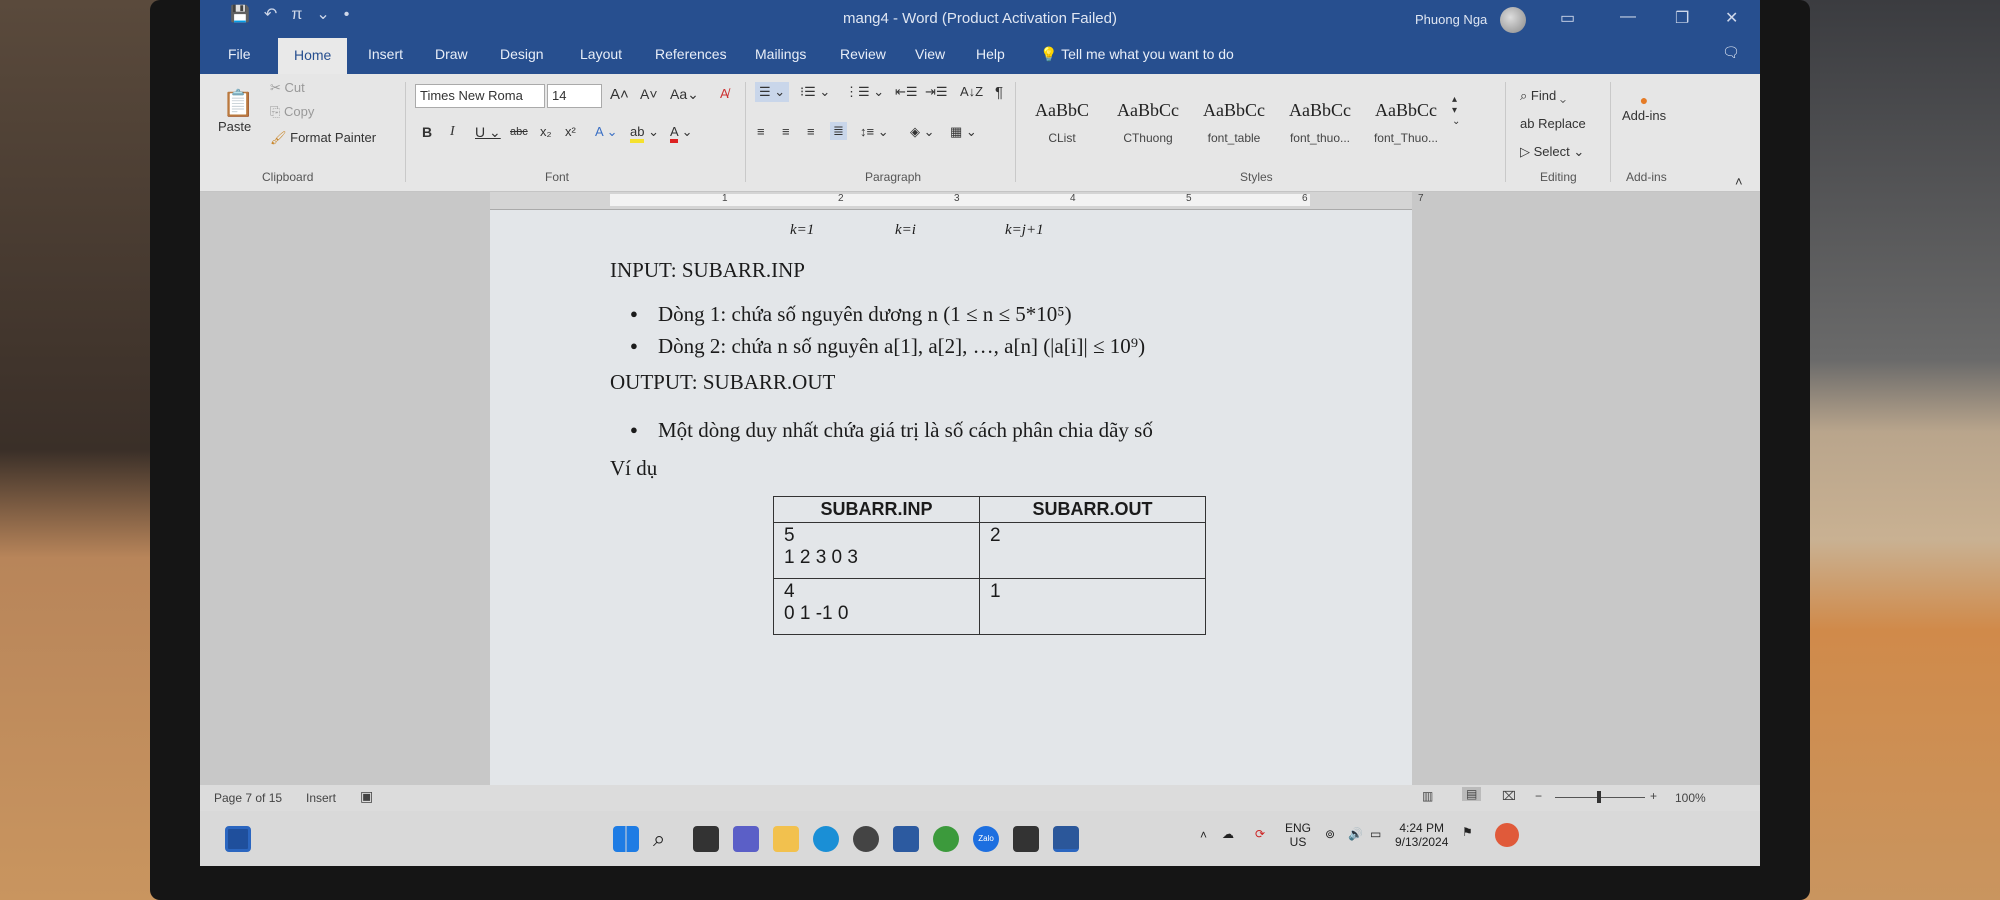 Image resolution: width=2000 pixels, height=900 pixels. I want to click on notification-icon: ⚑, so click(1467, 832).